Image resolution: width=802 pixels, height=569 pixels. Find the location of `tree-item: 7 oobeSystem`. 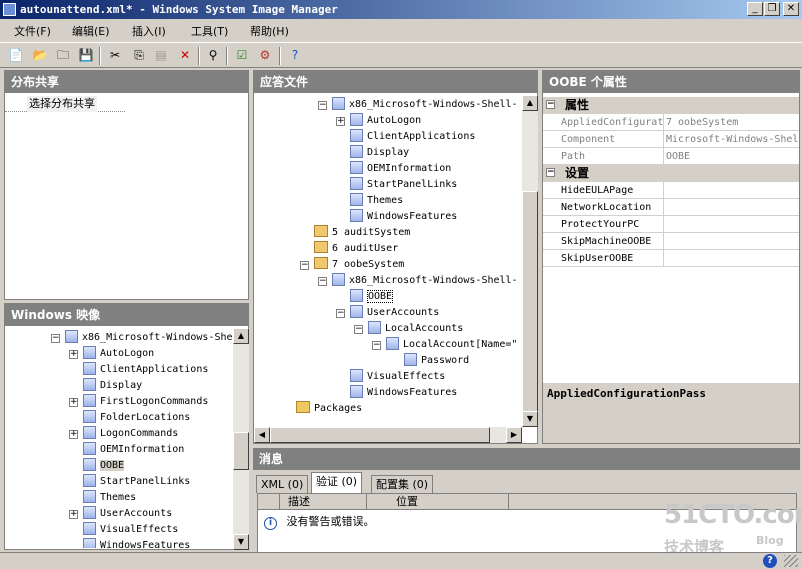

tree-item: 7 oobeSystem is located at coordinates (359, 265).